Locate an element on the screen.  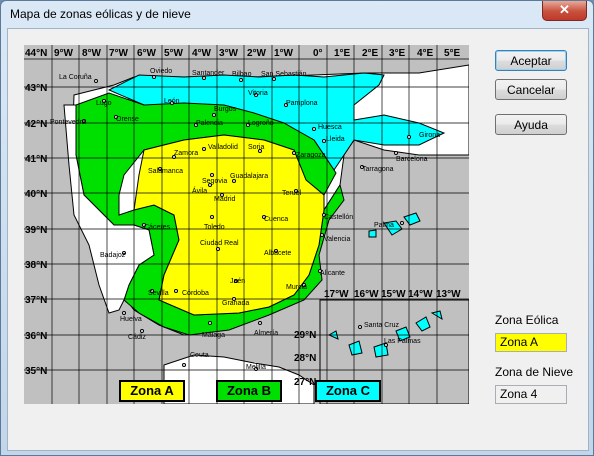
city-label: Vitoria is located at coordinates (258, 93).